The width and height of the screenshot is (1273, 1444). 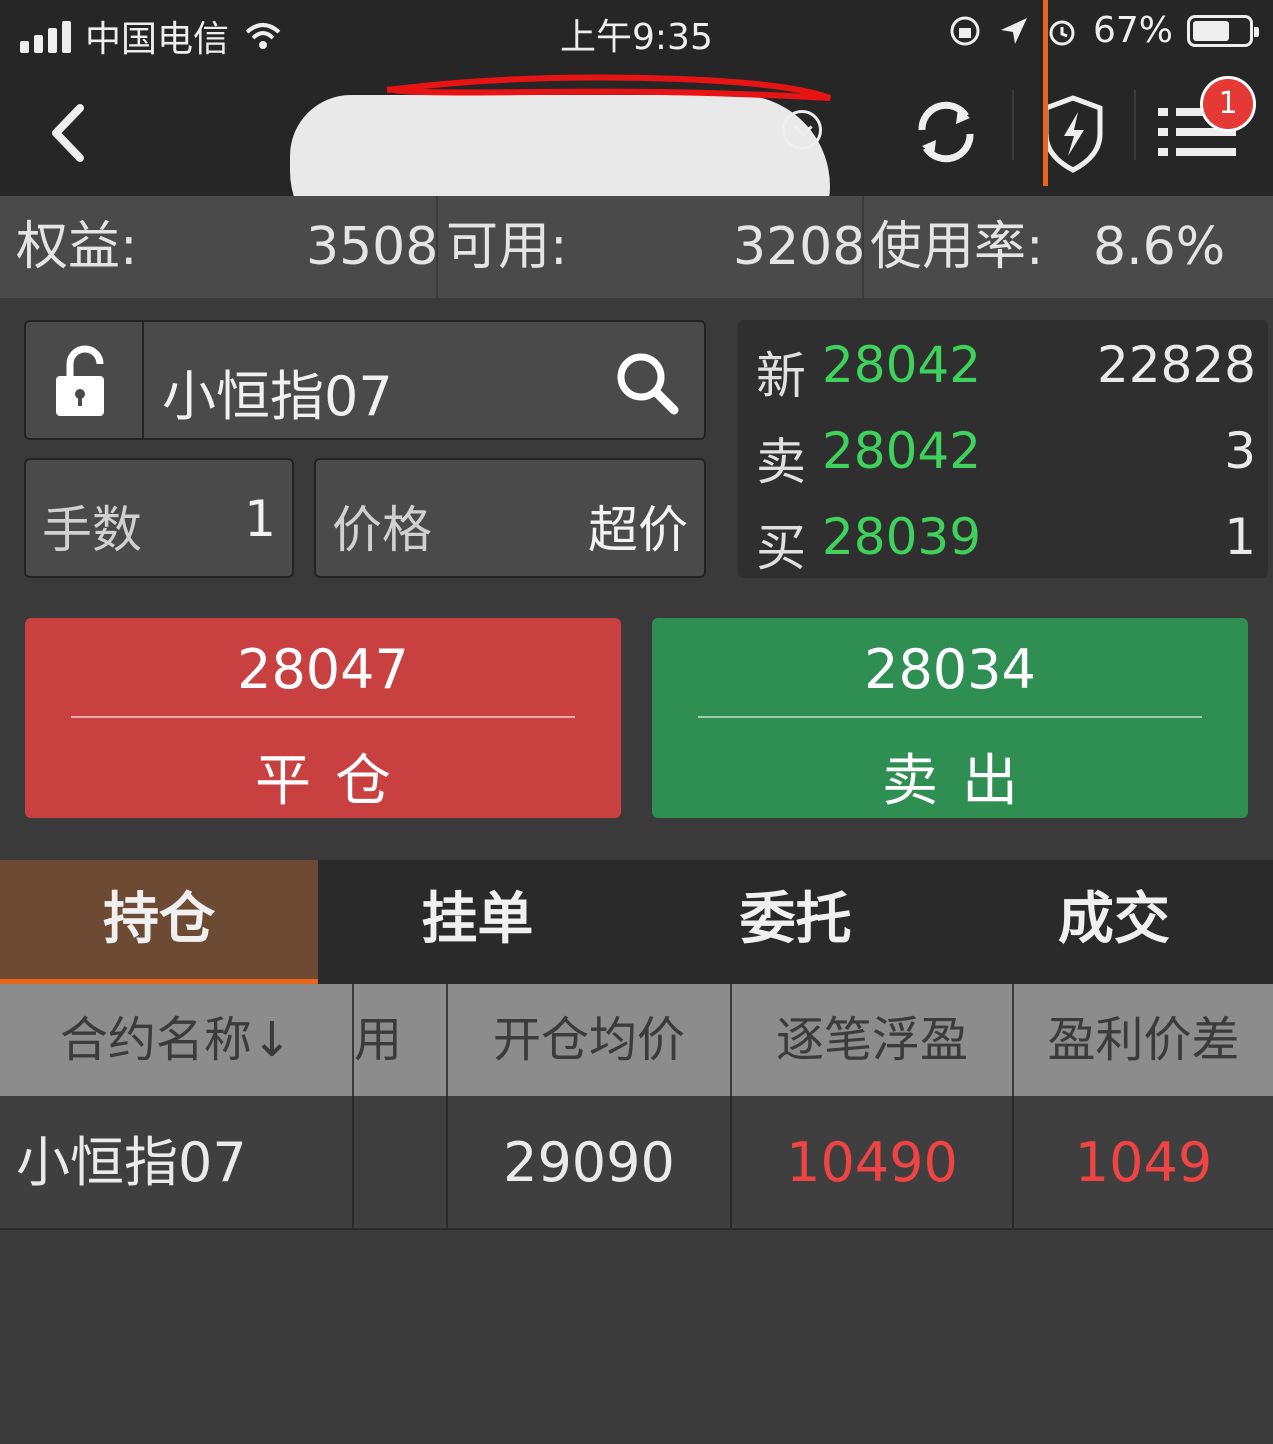 I want to click on close-label: 平仓, so click(x=335, y=781).